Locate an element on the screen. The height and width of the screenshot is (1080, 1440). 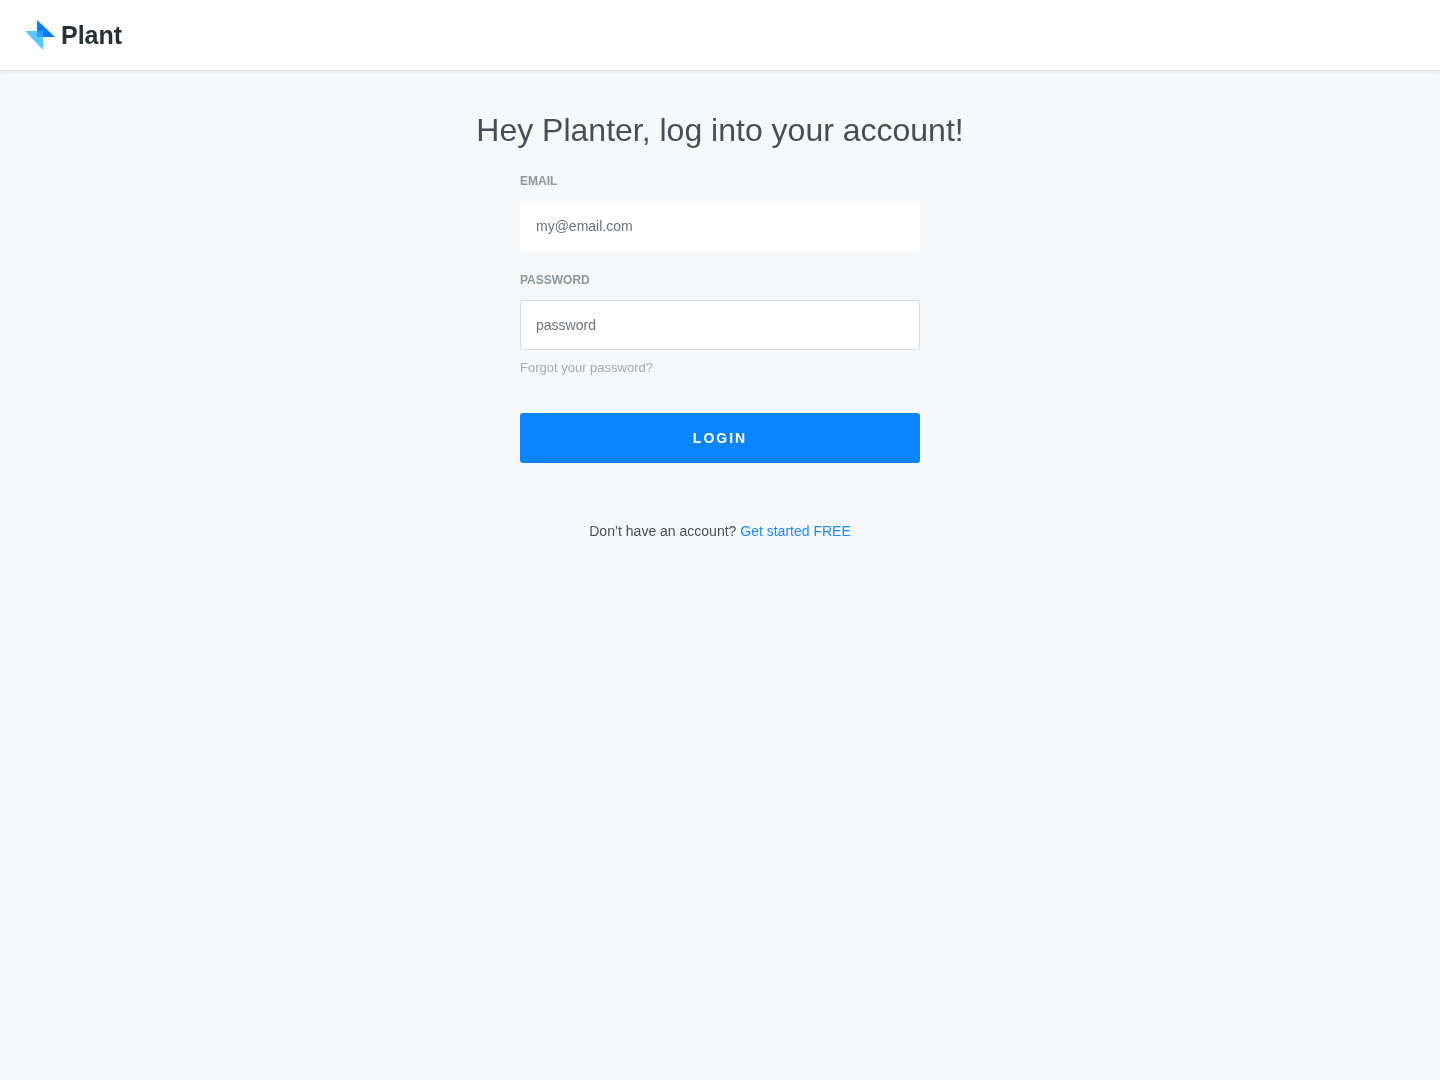
forgot-password-link: Forgot your password? is located at coordinates (586, 368).